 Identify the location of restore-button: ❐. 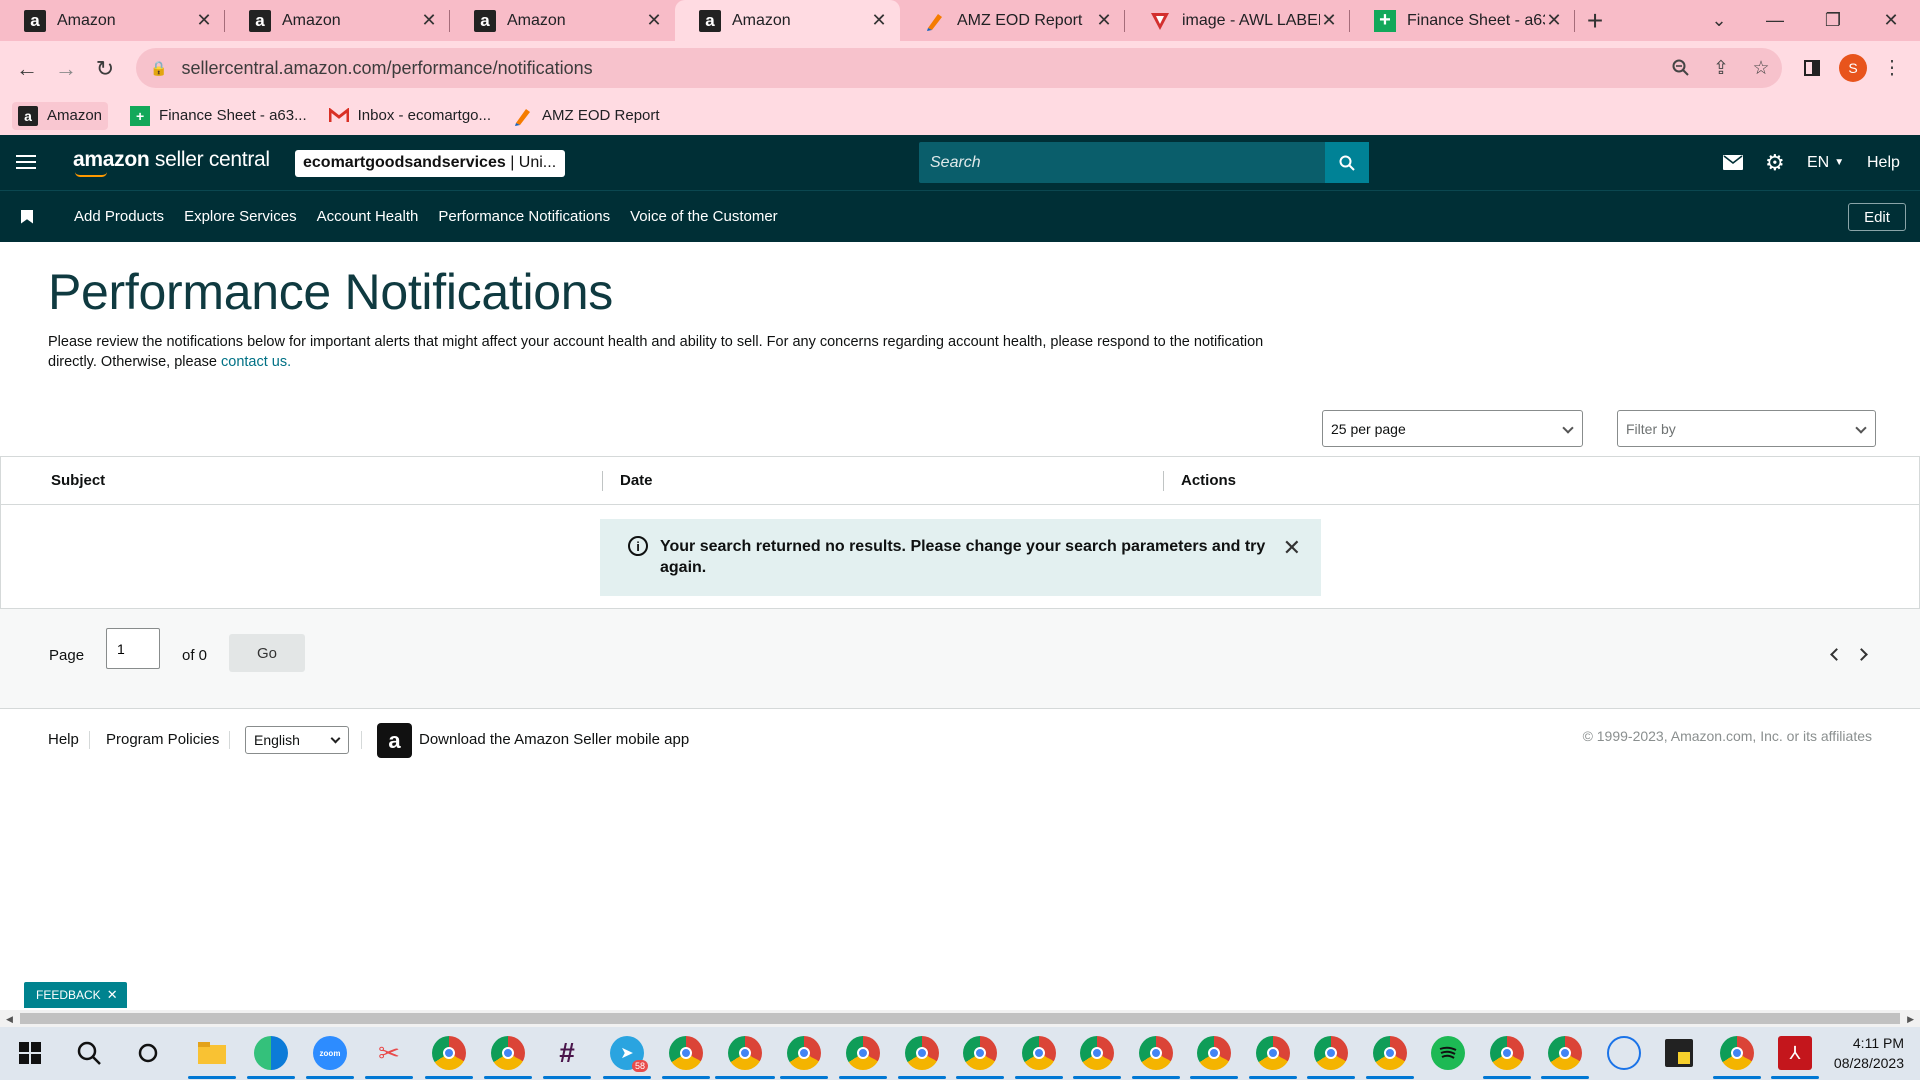
(1833, 20).